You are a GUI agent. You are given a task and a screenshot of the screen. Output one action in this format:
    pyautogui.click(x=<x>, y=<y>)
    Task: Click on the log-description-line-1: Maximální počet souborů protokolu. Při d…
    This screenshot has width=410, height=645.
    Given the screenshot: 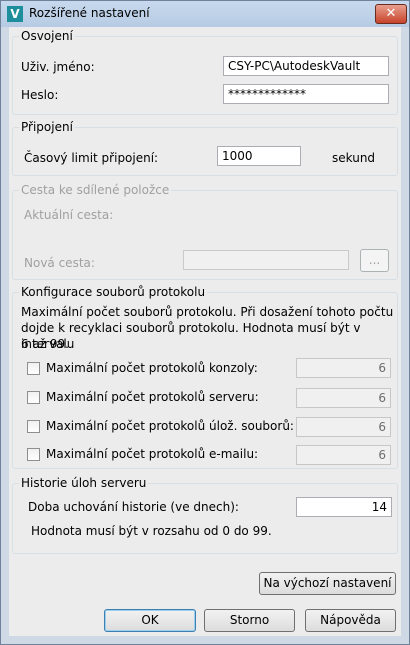 What is the action you would take?
    pyautogui.click(x=207, y=312)
    